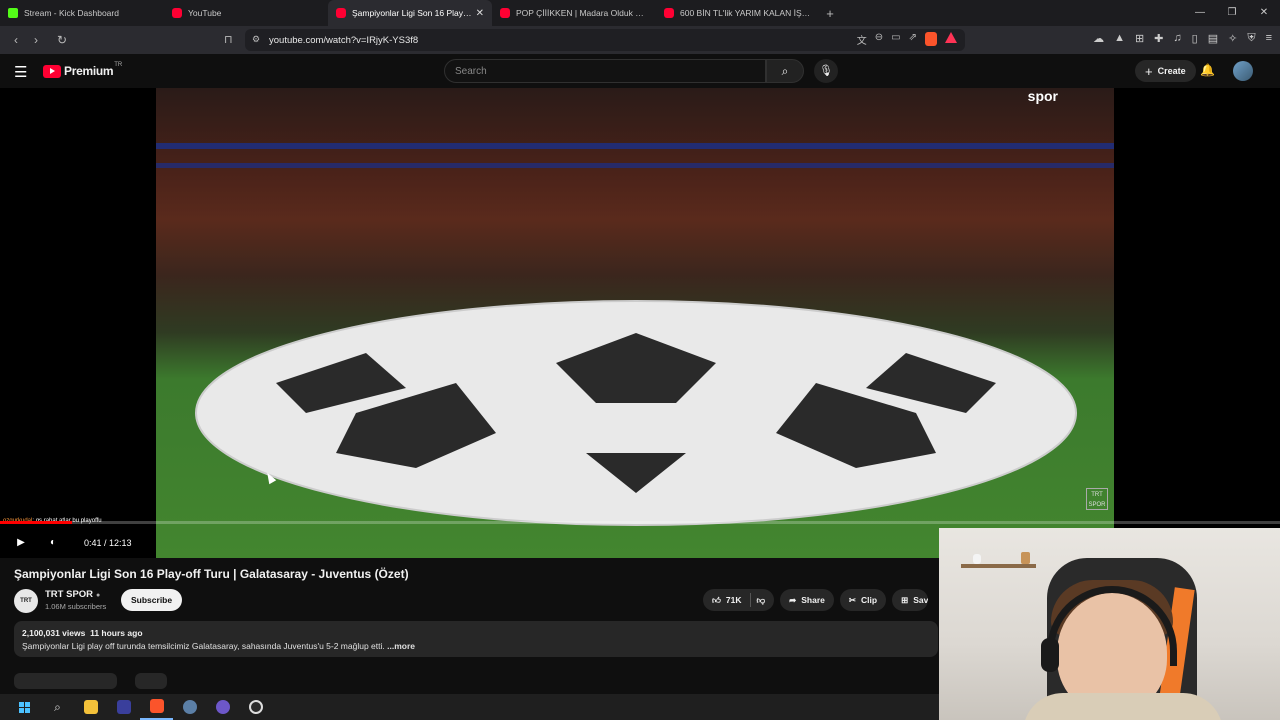 The height and width of the screenshot is (720, 1280). What do you see at coordinates (1264, 13) in the screenshot?
I see `close-window-icon: ✕` at bounding box center [1264, 13].